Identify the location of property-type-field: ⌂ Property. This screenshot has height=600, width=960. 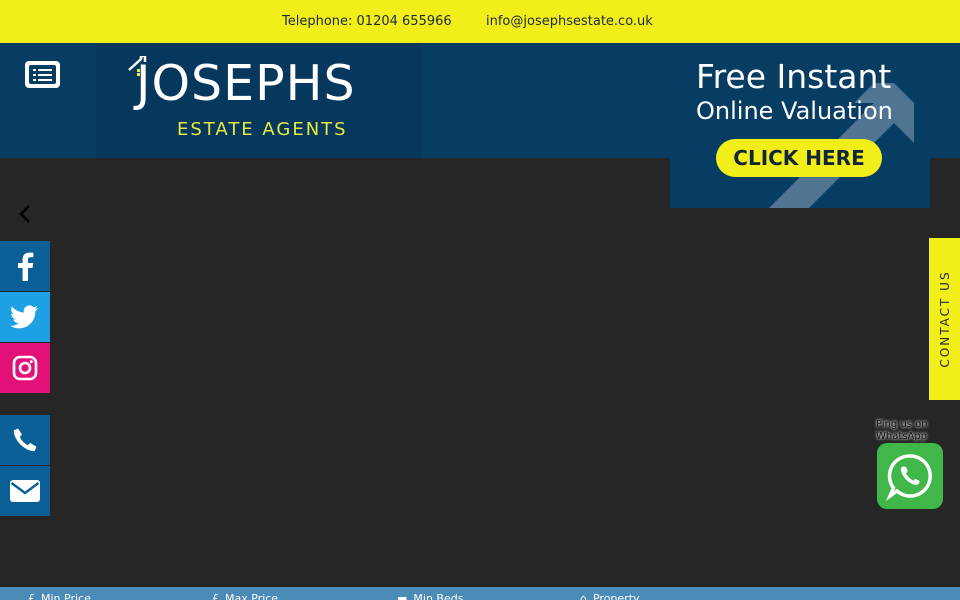
(610, 596).